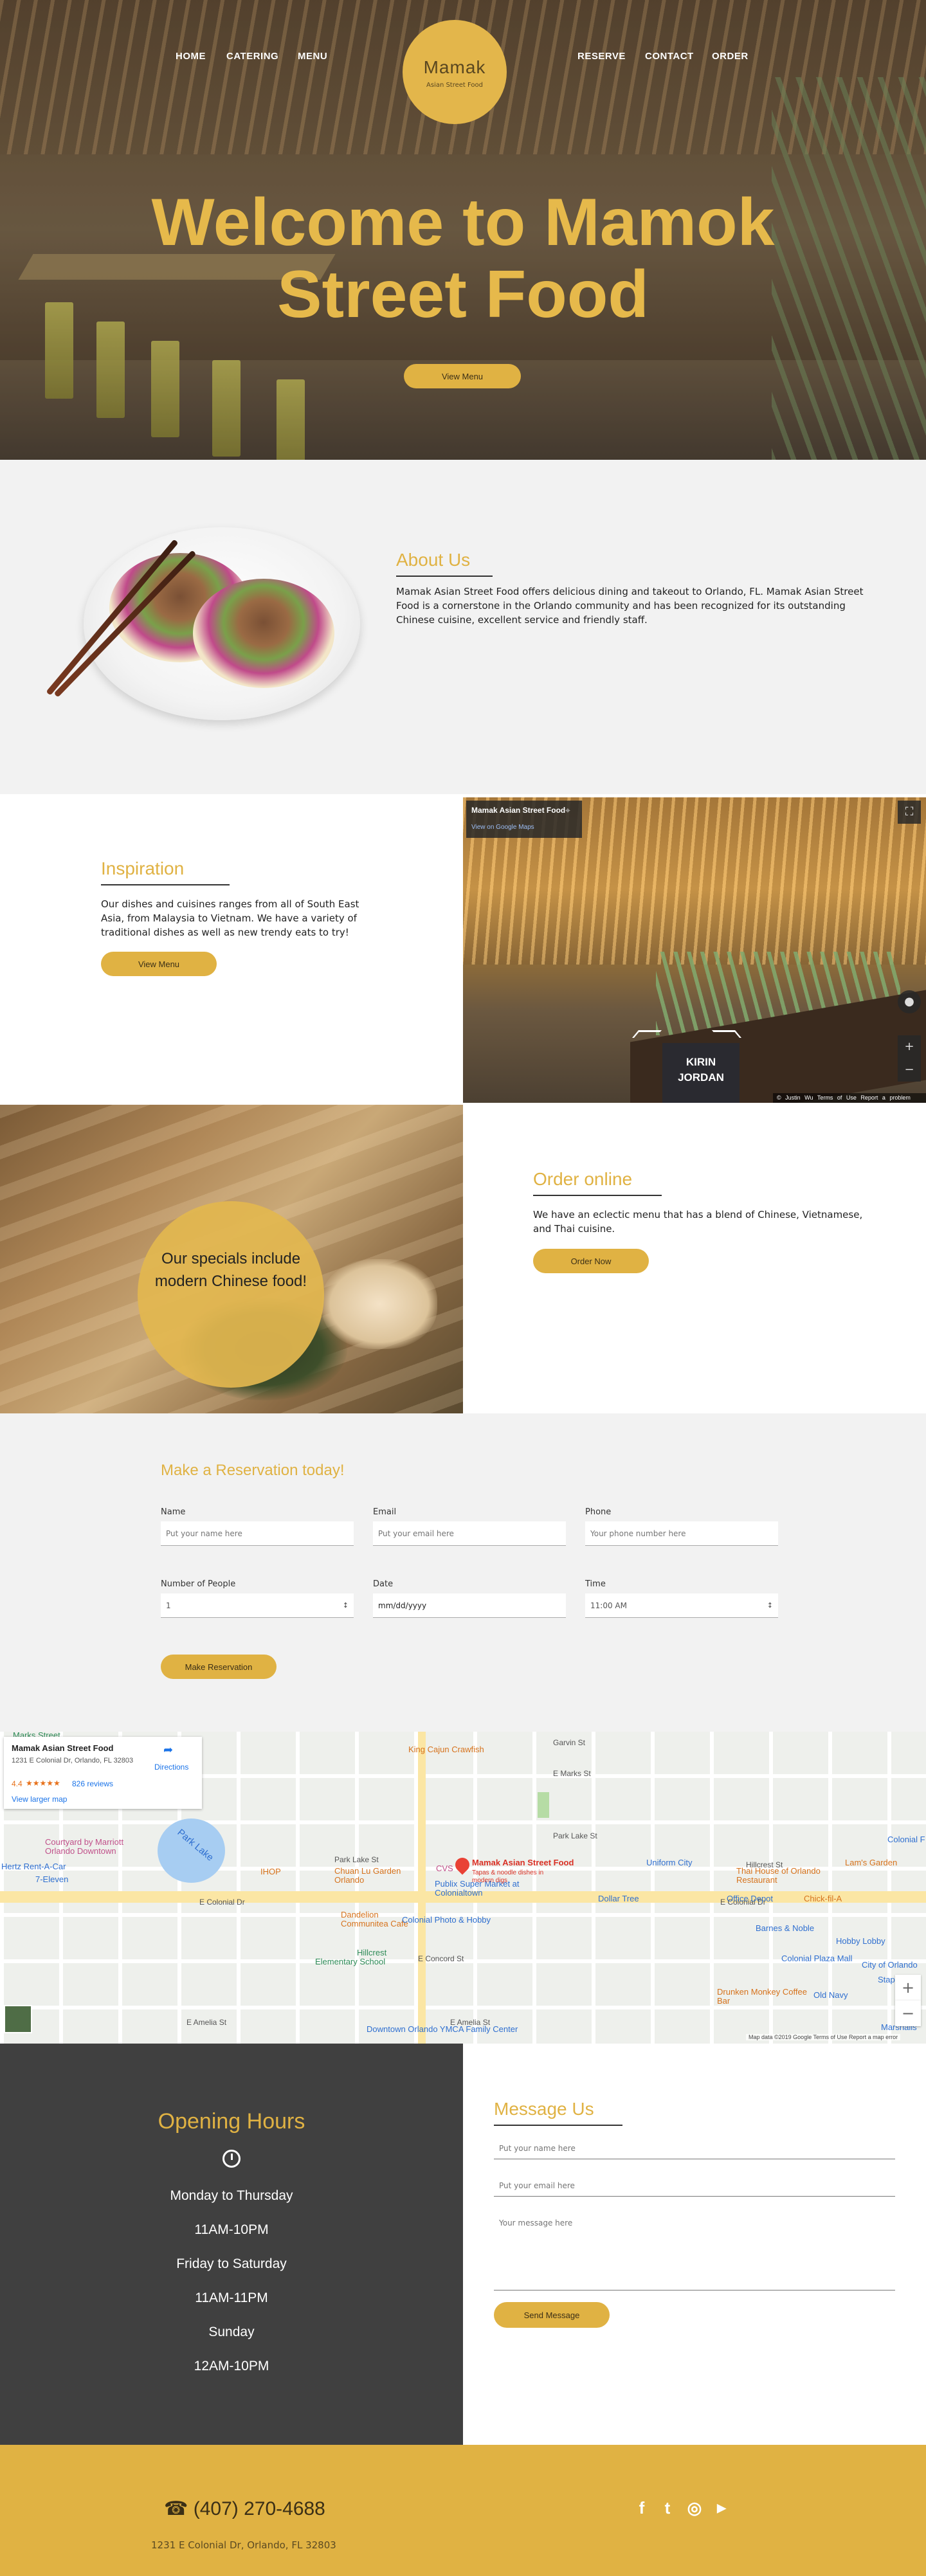 This screenshot has width=926, height=2576. I want to click on nav-order: ORDER, so click(730, 56).